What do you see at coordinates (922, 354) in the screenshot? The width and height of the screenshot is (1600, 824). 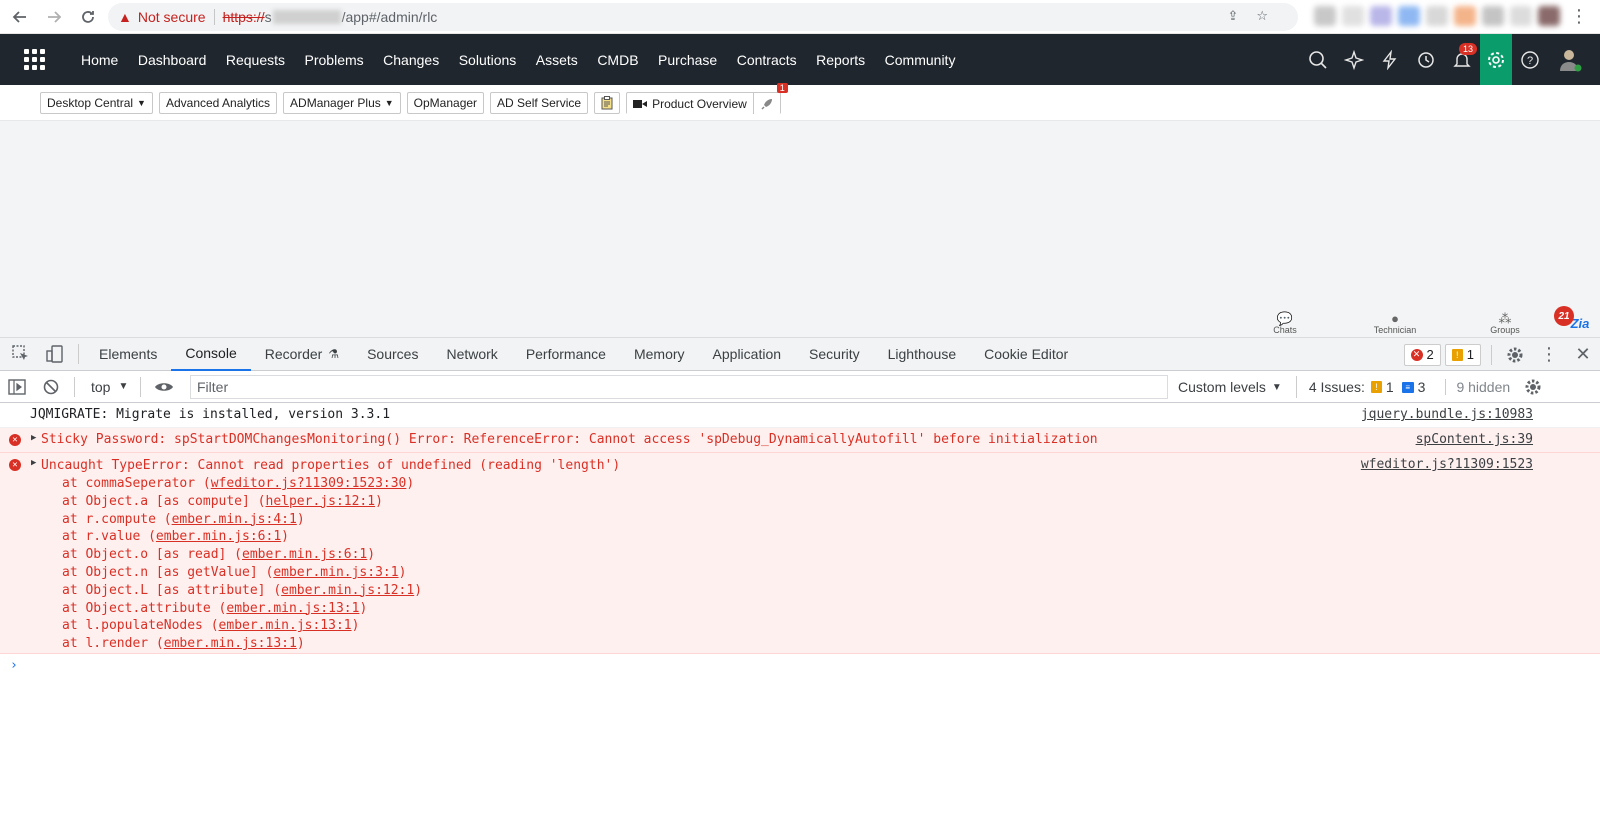 I see `tab-lighthouse: Lighthouse` at bounding box center [922, 354].